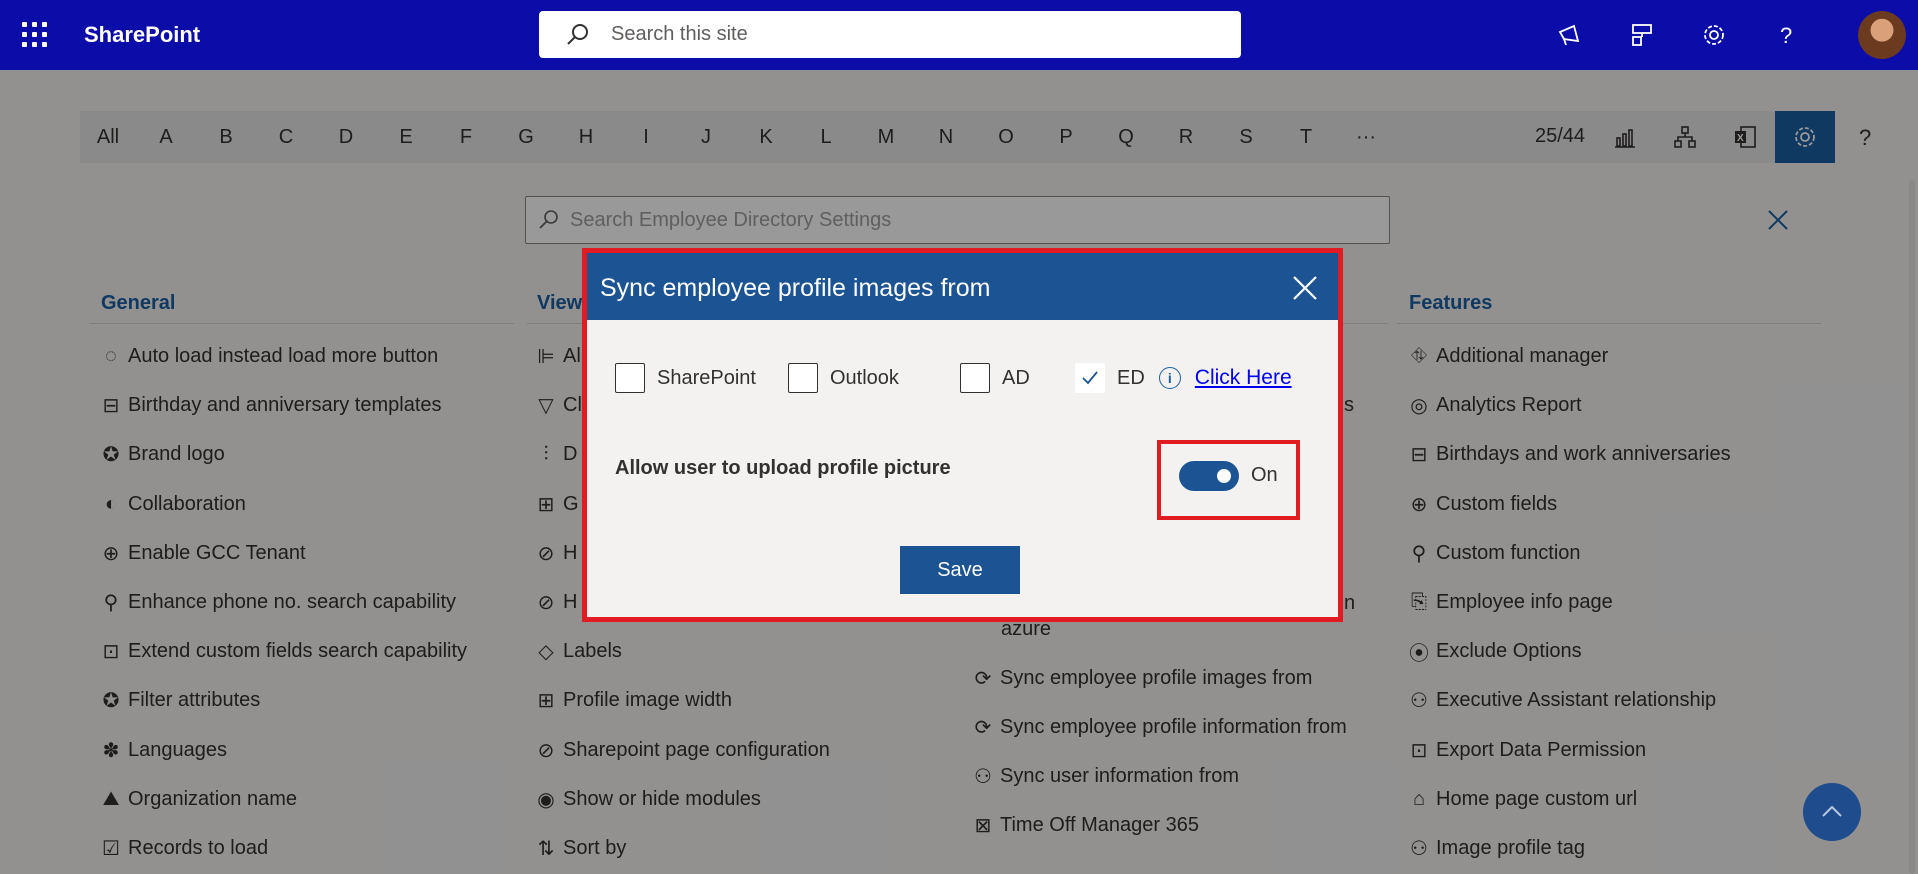 The image size is (1918, 874). Describe the element at coordinates (1169, 378) in the screenshot. I see `info-icon: i` at that location.